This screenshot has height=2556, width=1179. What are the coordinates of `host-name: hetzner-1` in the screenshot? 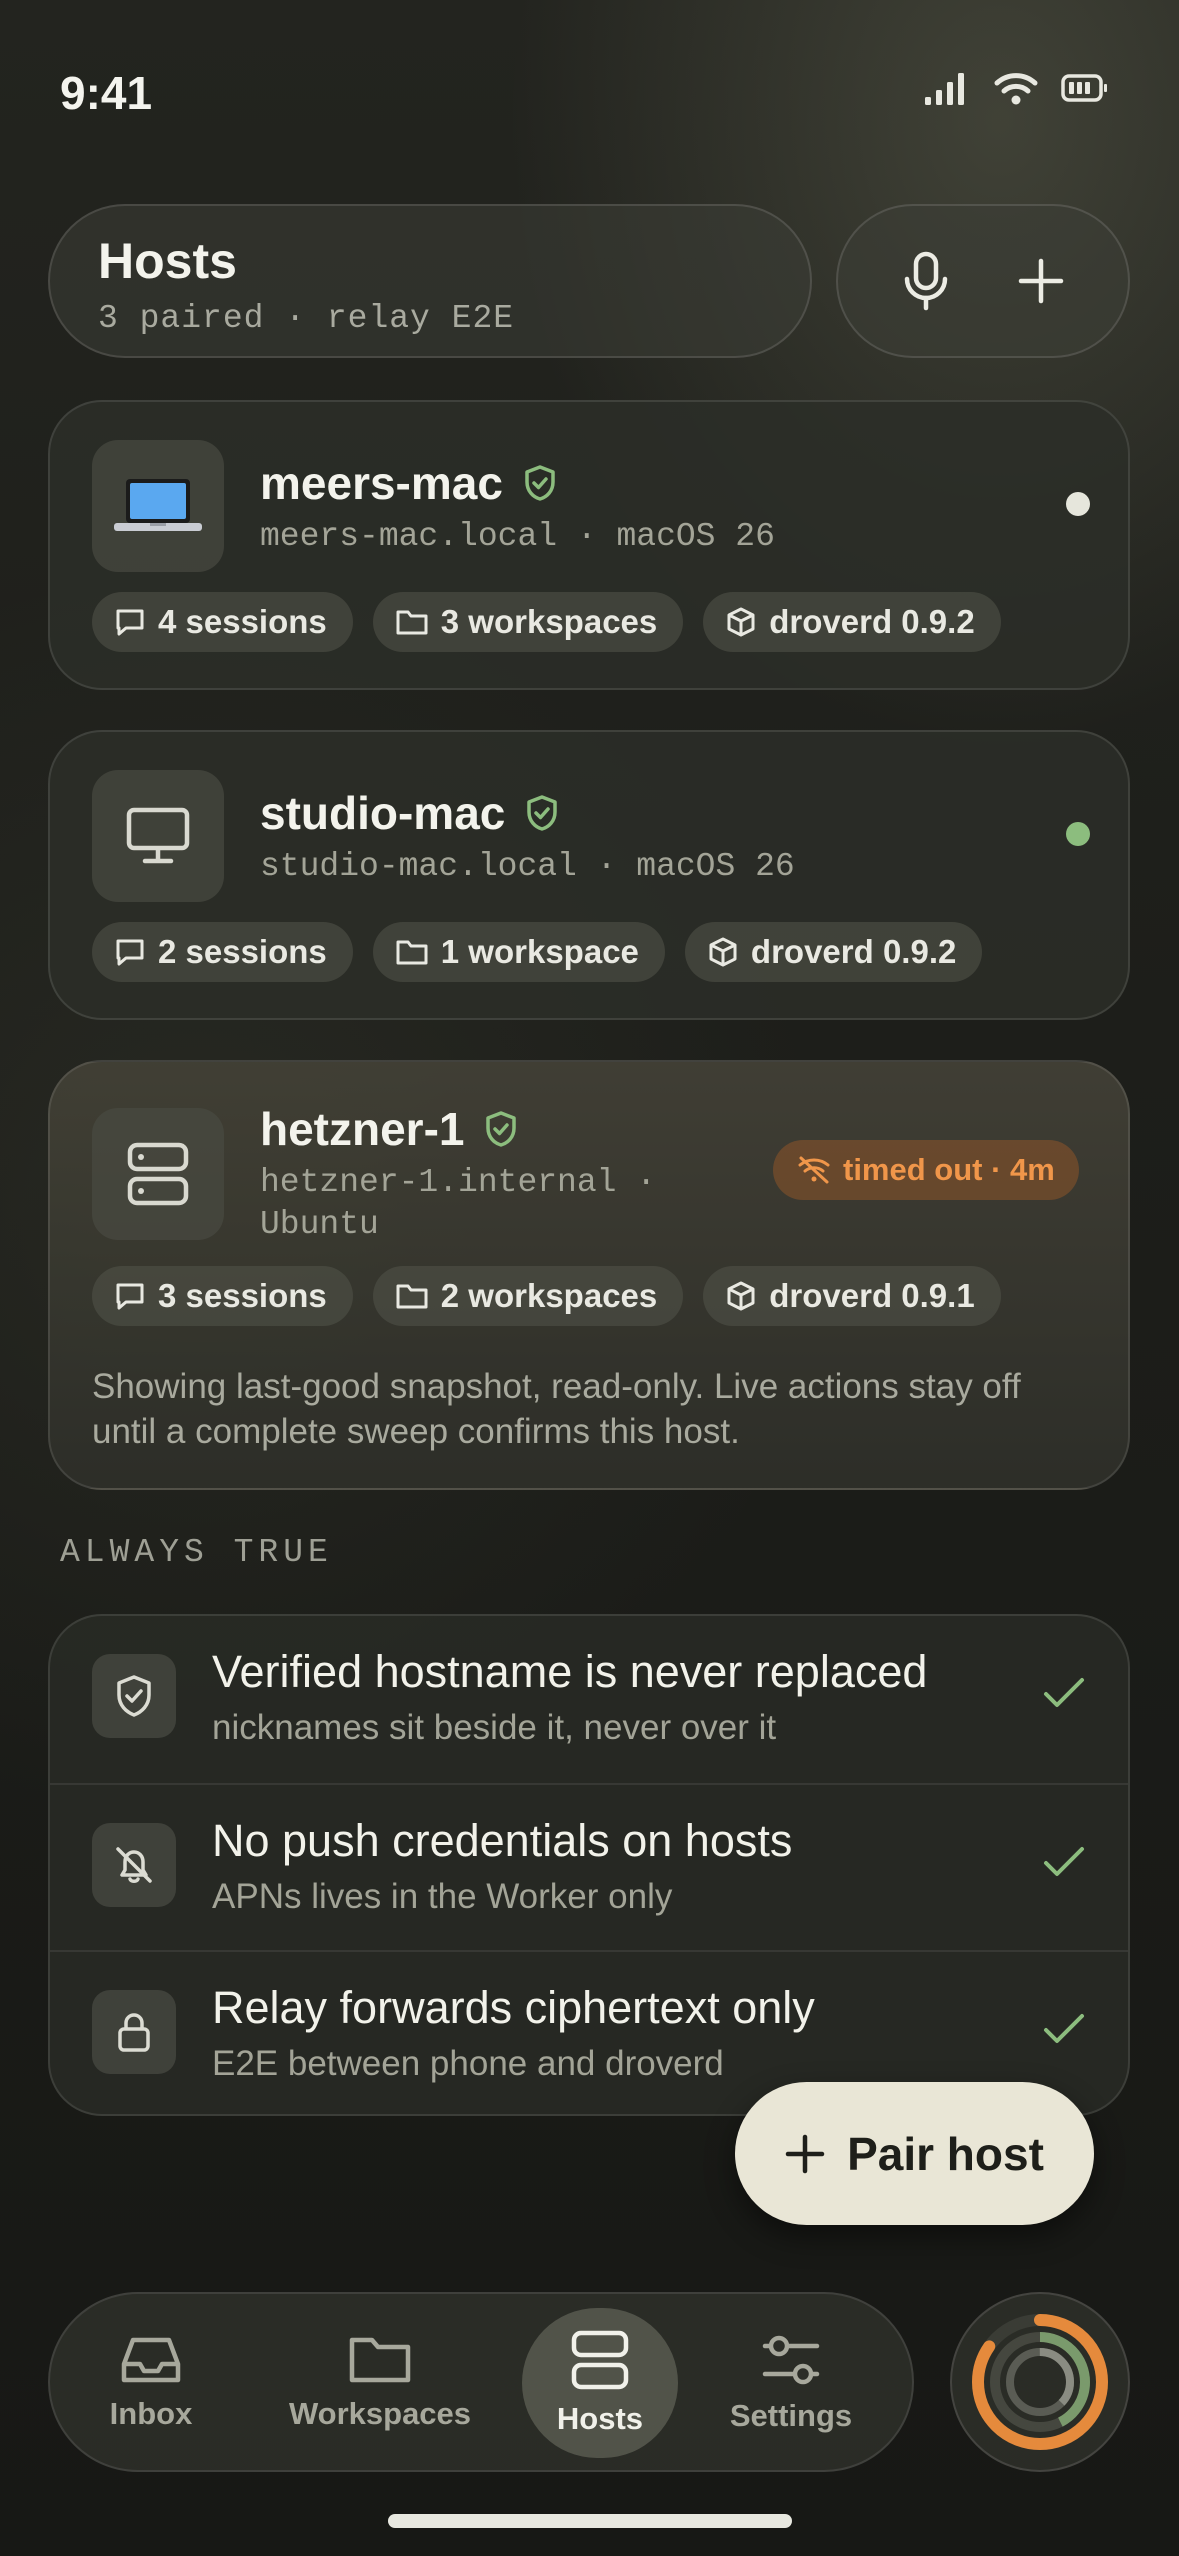 It's located at (389, 1129).